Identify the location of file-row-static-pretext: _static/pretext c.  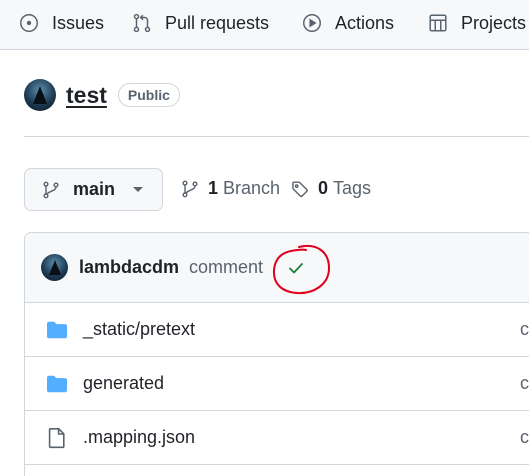
(277, 330).